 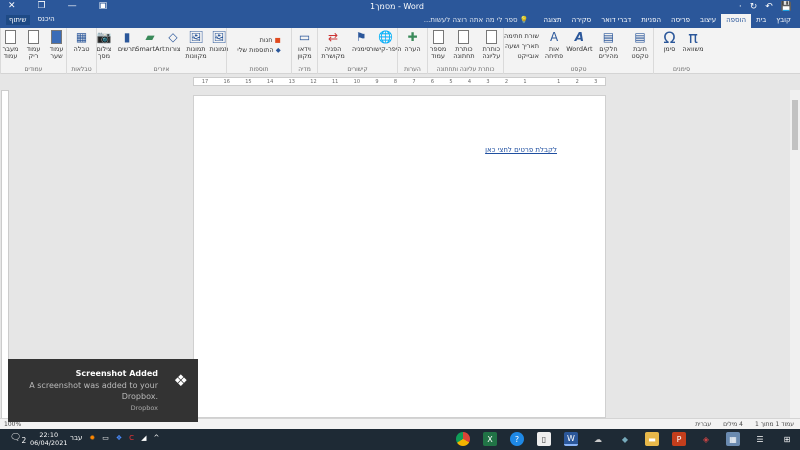 I want to click on notes-app-icon: ◆, so click(x=625, y=439).